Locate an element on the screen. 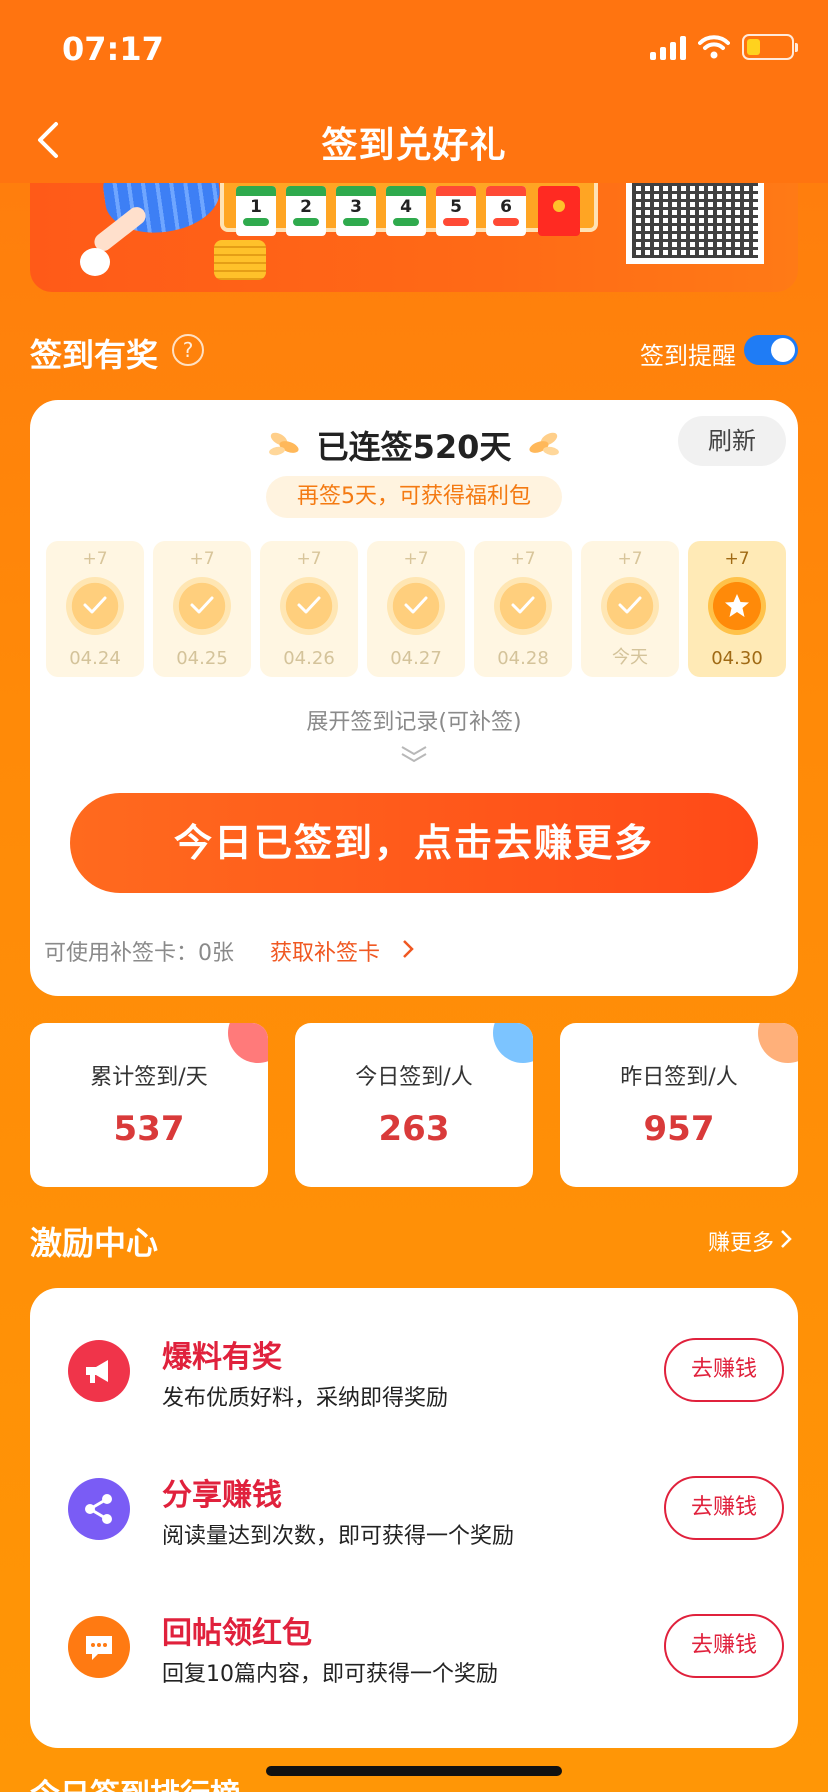 This screenshot has width=828, height=1792. calendar-day-number: 2 is located at coordinates (306, 207).